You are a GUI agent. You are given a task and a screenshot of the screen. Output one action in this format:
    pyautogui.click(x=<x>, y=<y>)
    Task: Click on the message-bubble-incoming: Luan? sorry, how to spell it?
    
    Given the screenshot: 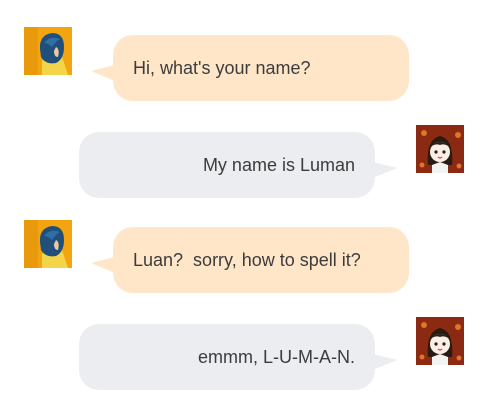 What is the action you would take?
    pyautogui.click(x=250, y=260)
    